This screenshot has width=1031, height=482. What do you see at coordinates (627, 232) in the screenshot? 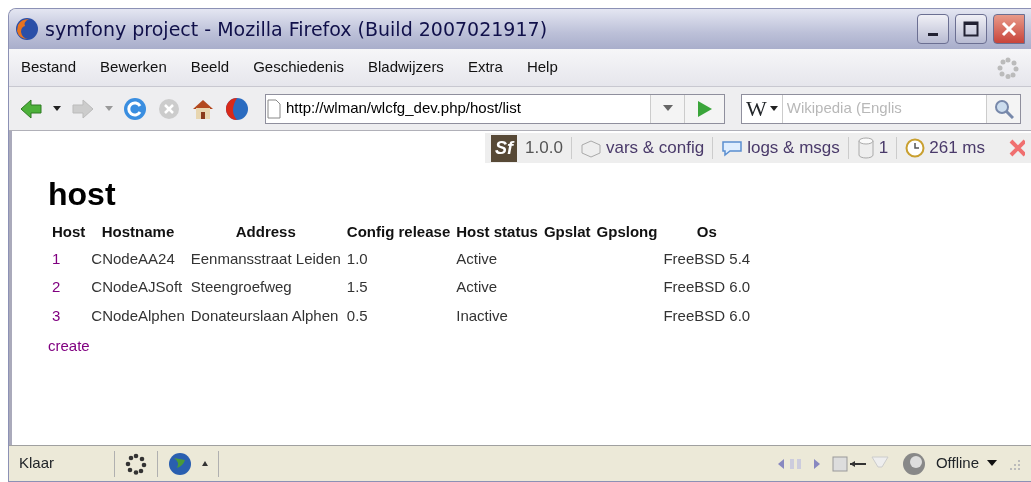
I see `column-header: Gpslong` at bounding box center [627, 232].